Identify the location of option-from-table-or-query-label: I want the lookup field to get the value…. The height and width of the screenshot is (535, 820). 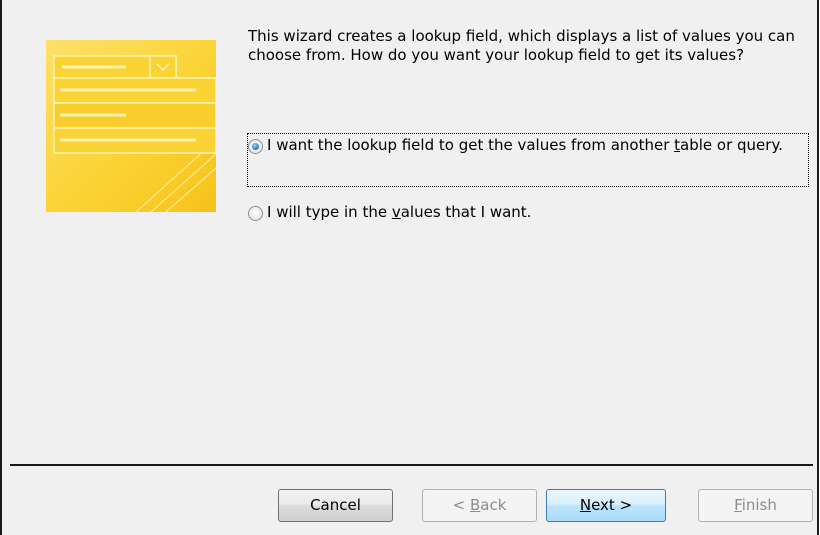
(532, 145).